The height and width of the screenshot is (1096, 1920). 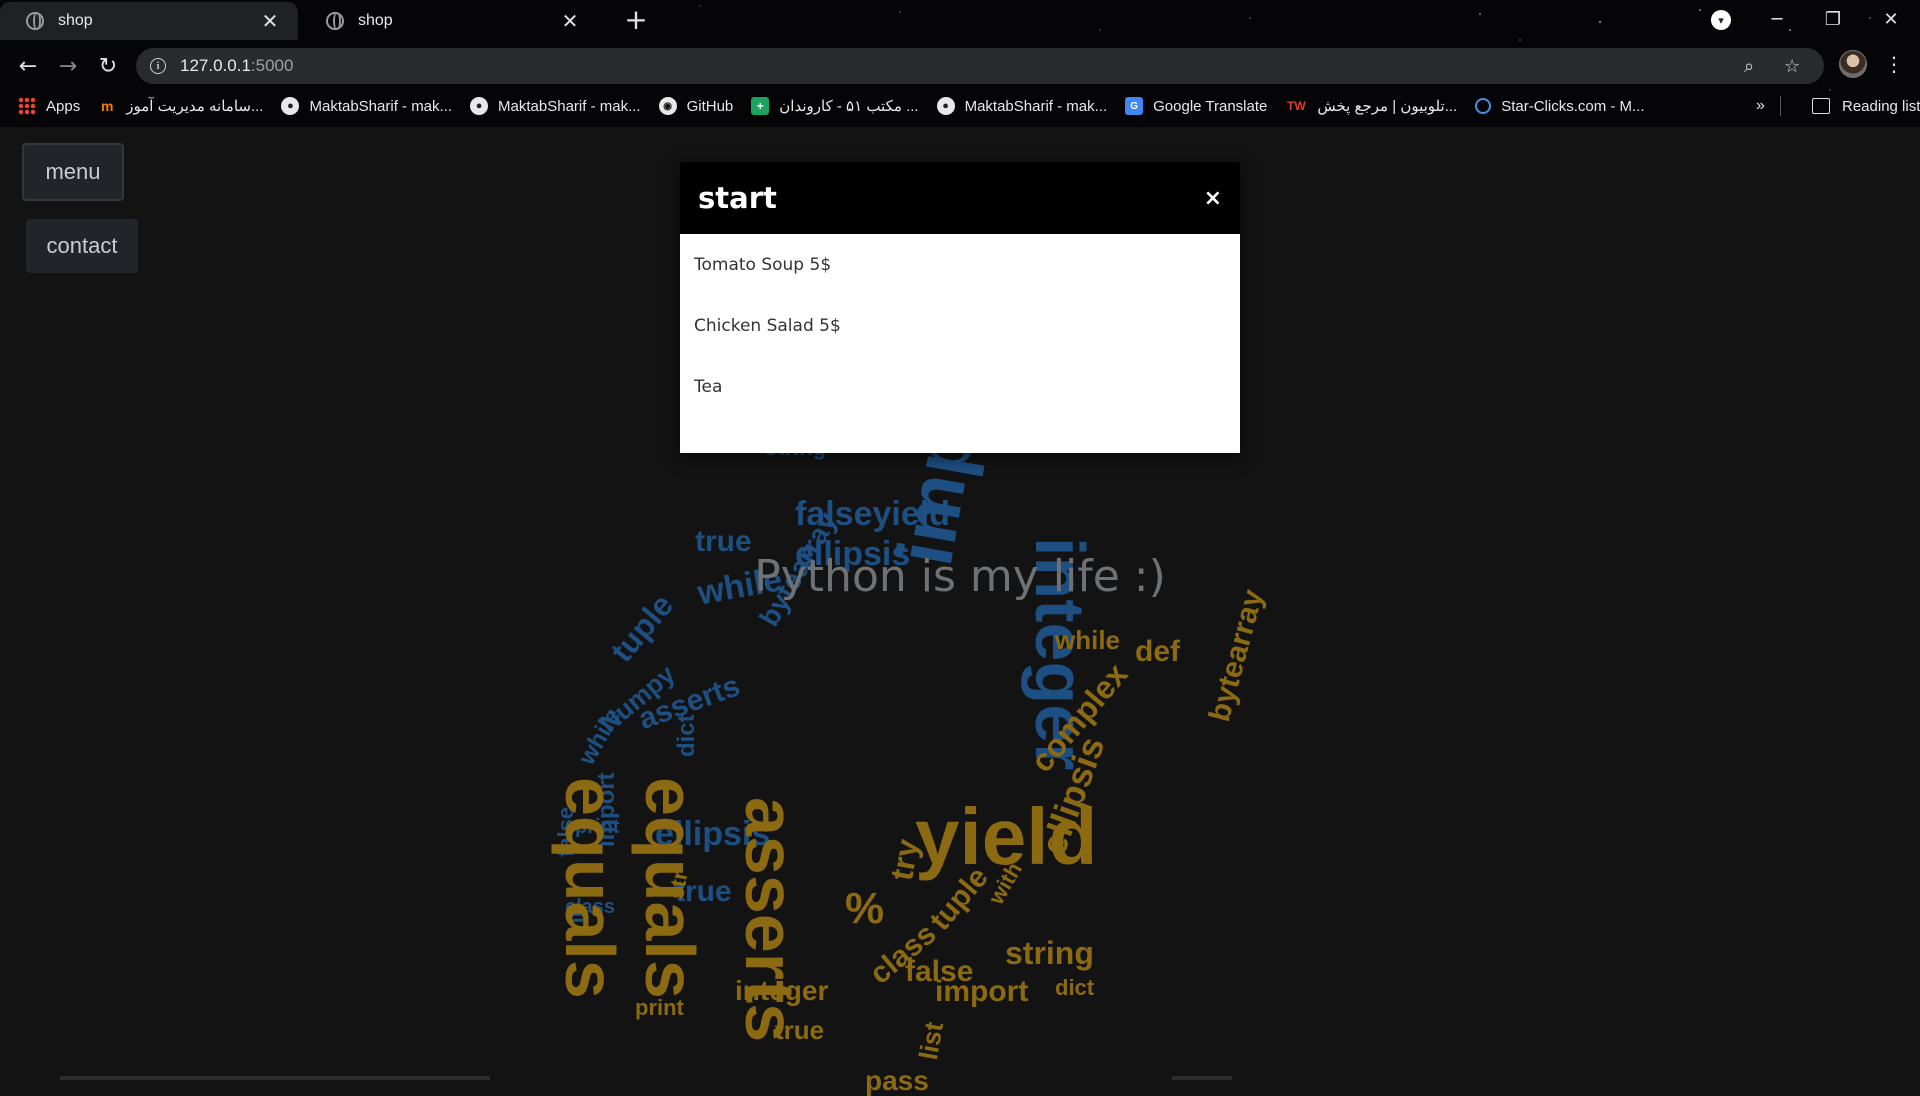 I want to click on more-menu-icon: ⋮, so click(x=1894, y=64).